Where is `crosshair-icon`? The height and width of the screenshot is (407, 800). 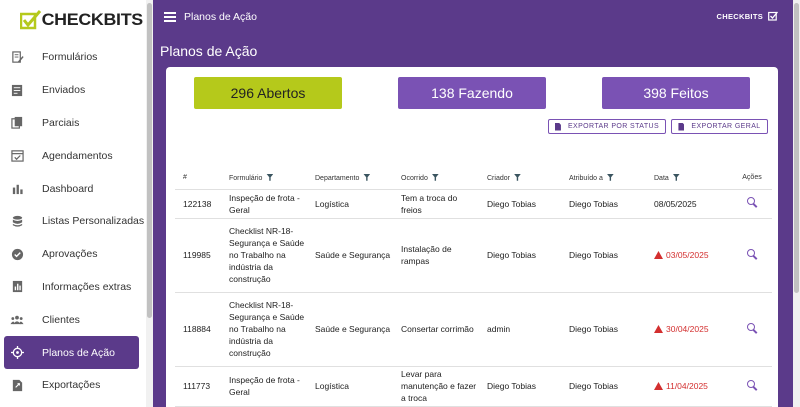 crosshair-icon is located at coordinates (17, 353).